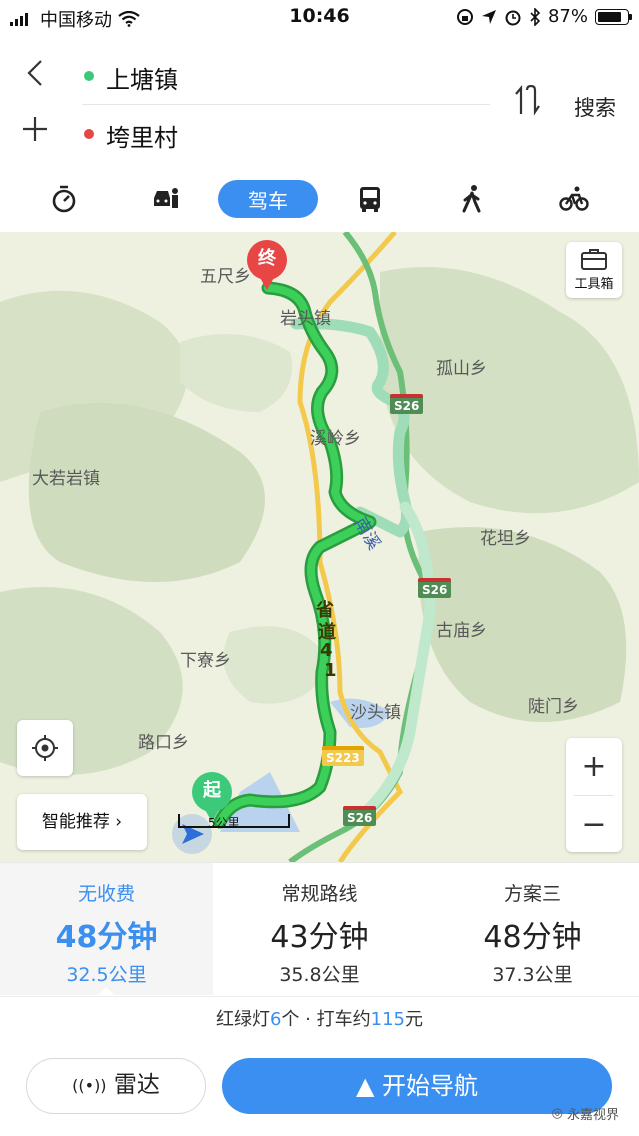 This screenshot has width=639, height=1136. I want to click on fare-suffix: 元, so click(413, 1019).